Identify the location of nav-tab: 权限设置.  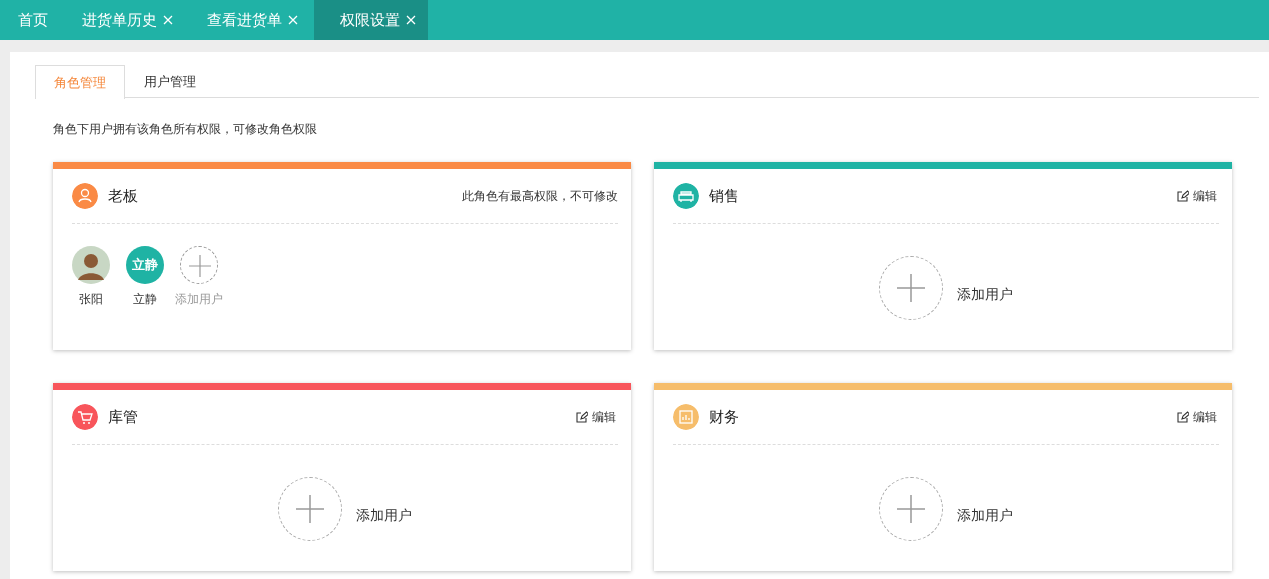
(371, 20).